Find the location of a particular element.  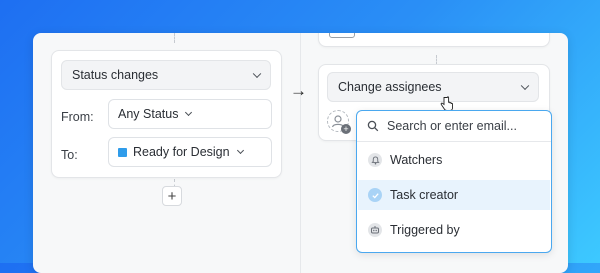

from-status-select: Any Status is located at coordinates (190, 114).